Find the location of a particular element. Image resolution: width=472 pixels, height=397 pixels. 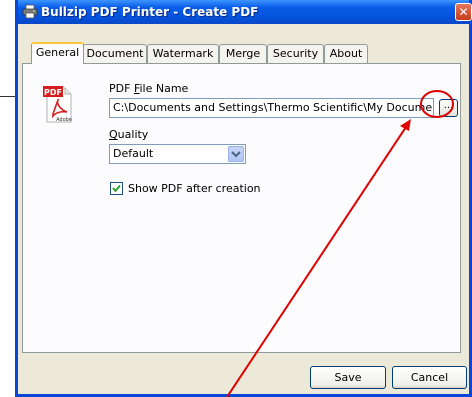

chevron-down-icon is located at coordinates (236, 154).